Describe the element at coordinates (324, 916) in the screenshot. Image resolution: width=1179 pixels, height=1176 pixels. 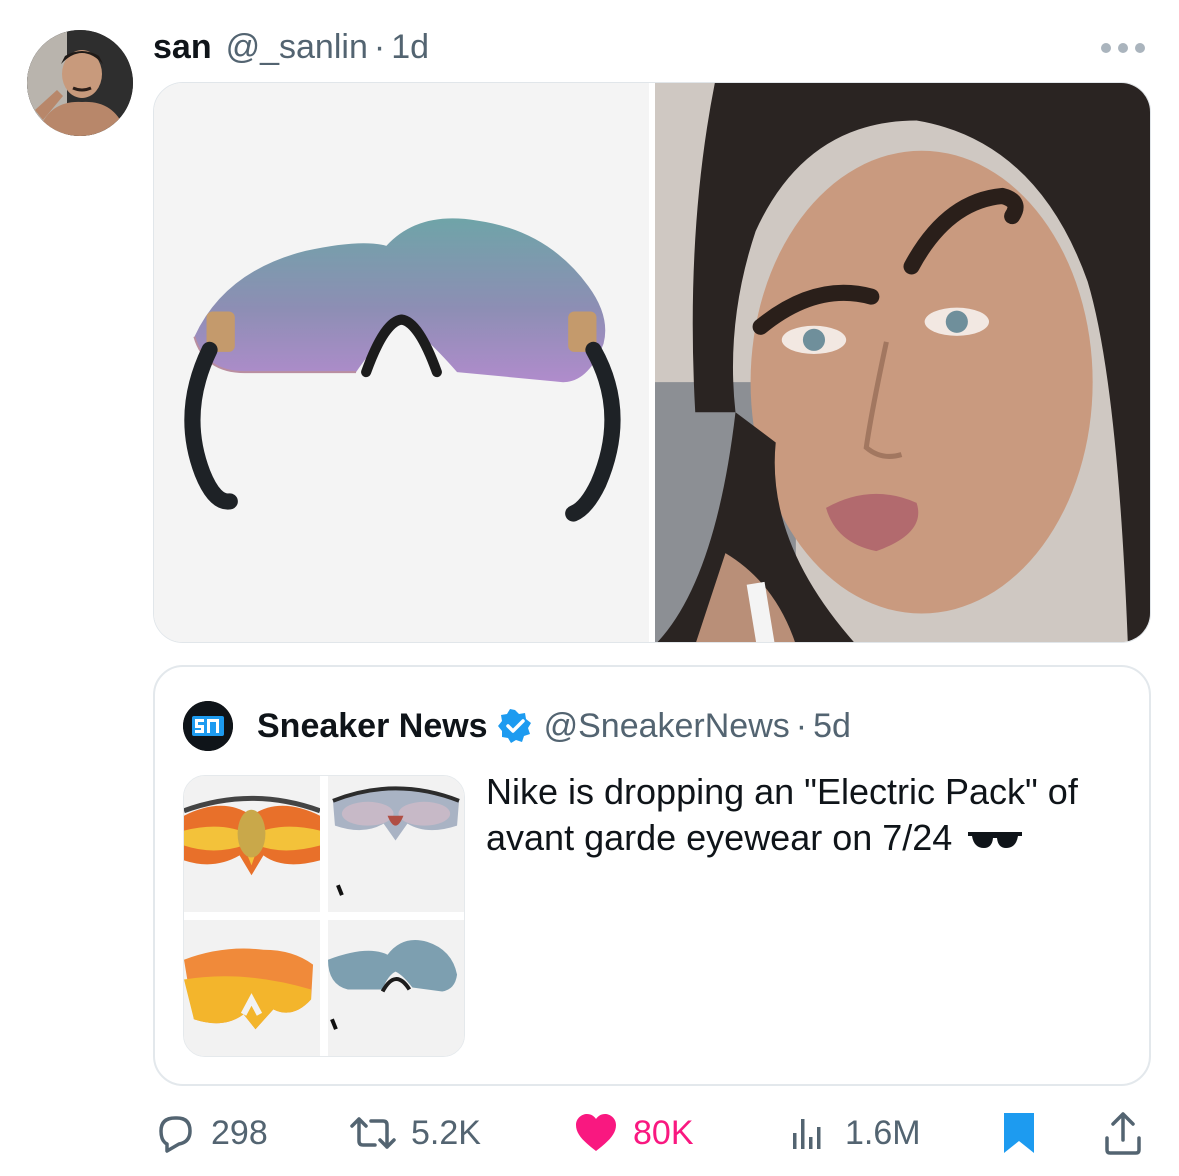
I see `quoted-media-grid` at that location.